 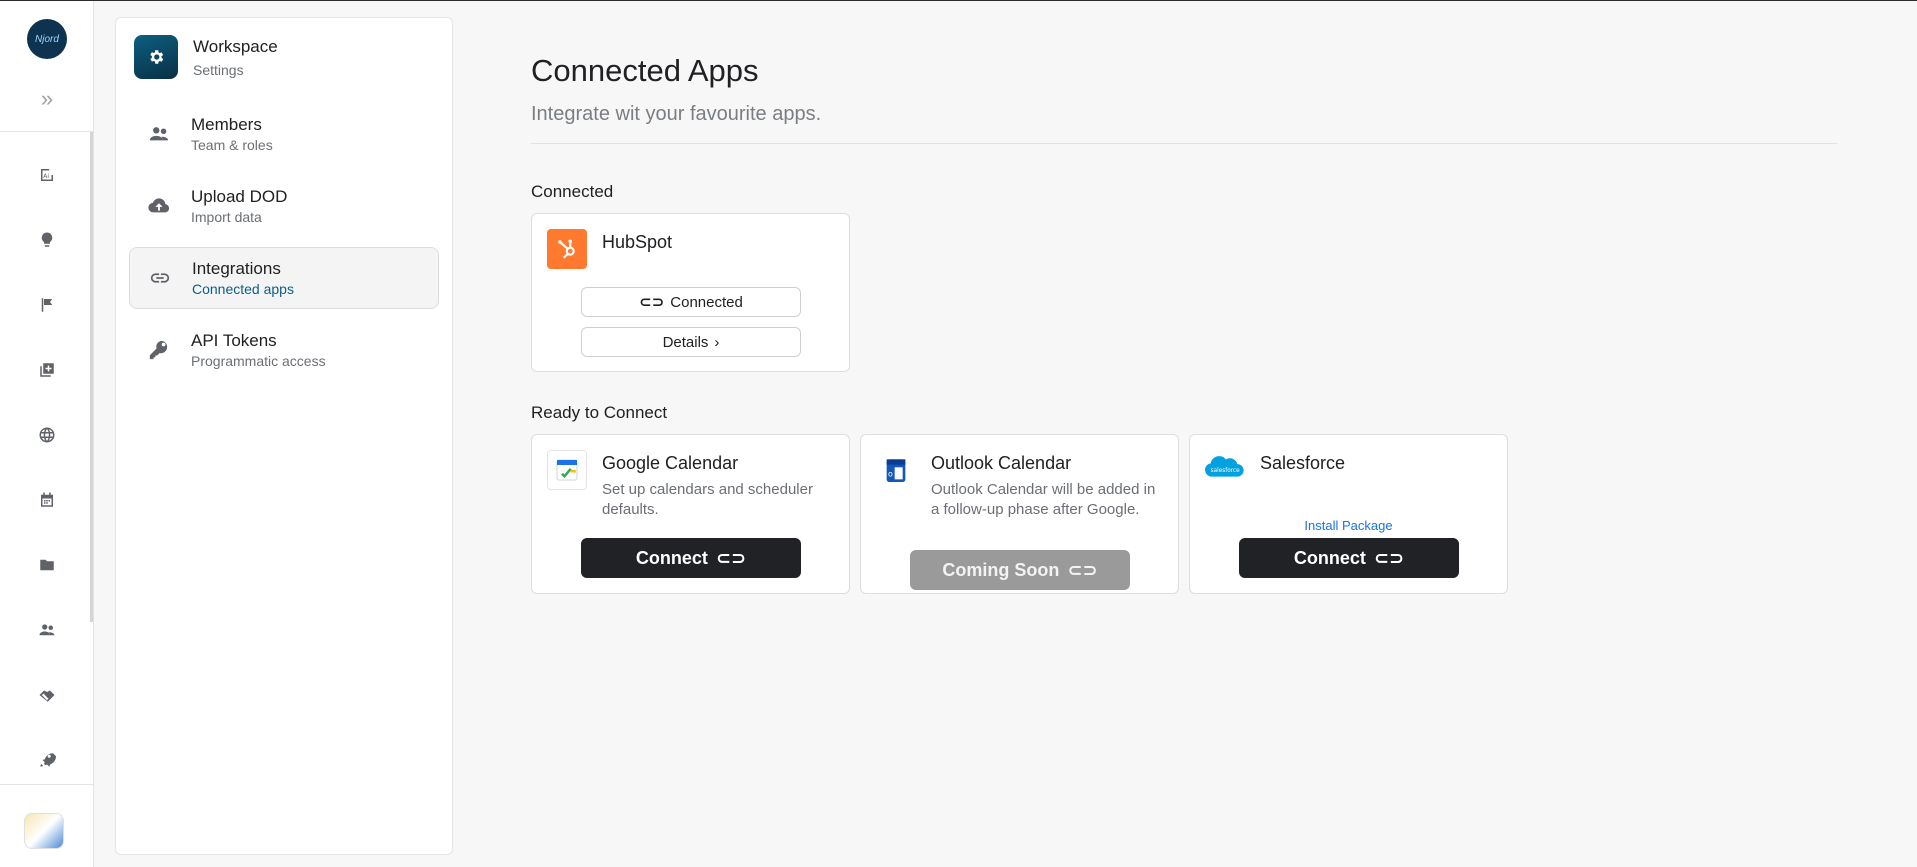 I want to click on nav-item-title: Upload DOD, so click(x=239, y=196).